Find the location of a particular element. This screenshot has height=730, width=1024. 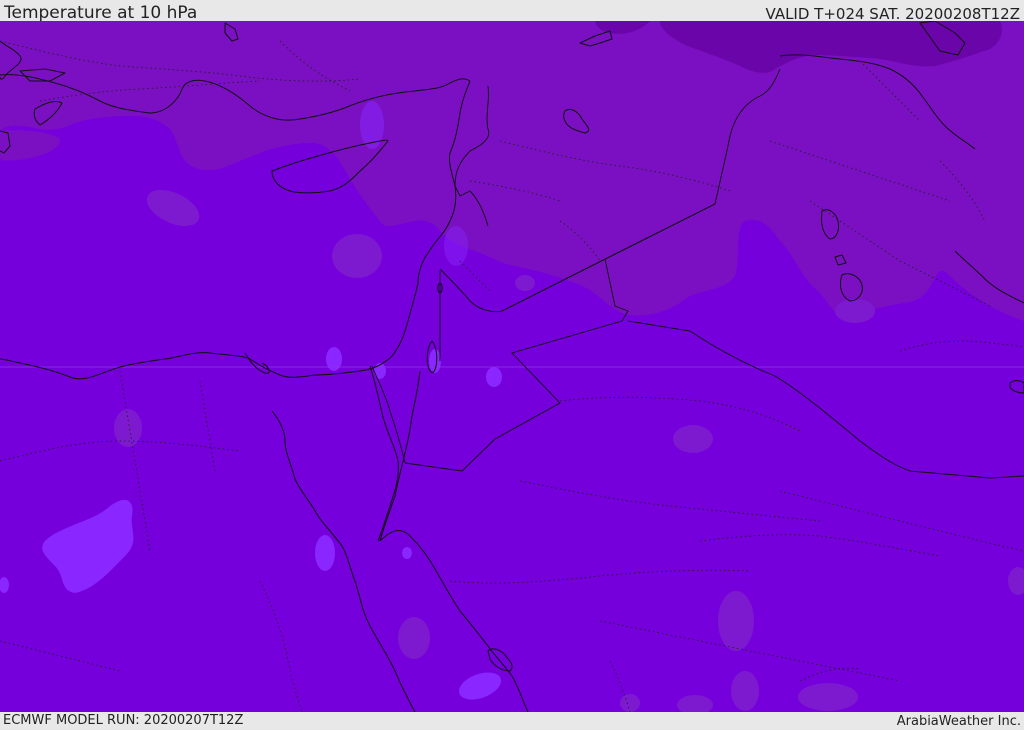

map-title: Temperature at 10 hPa is located at coordinates (101, 13).